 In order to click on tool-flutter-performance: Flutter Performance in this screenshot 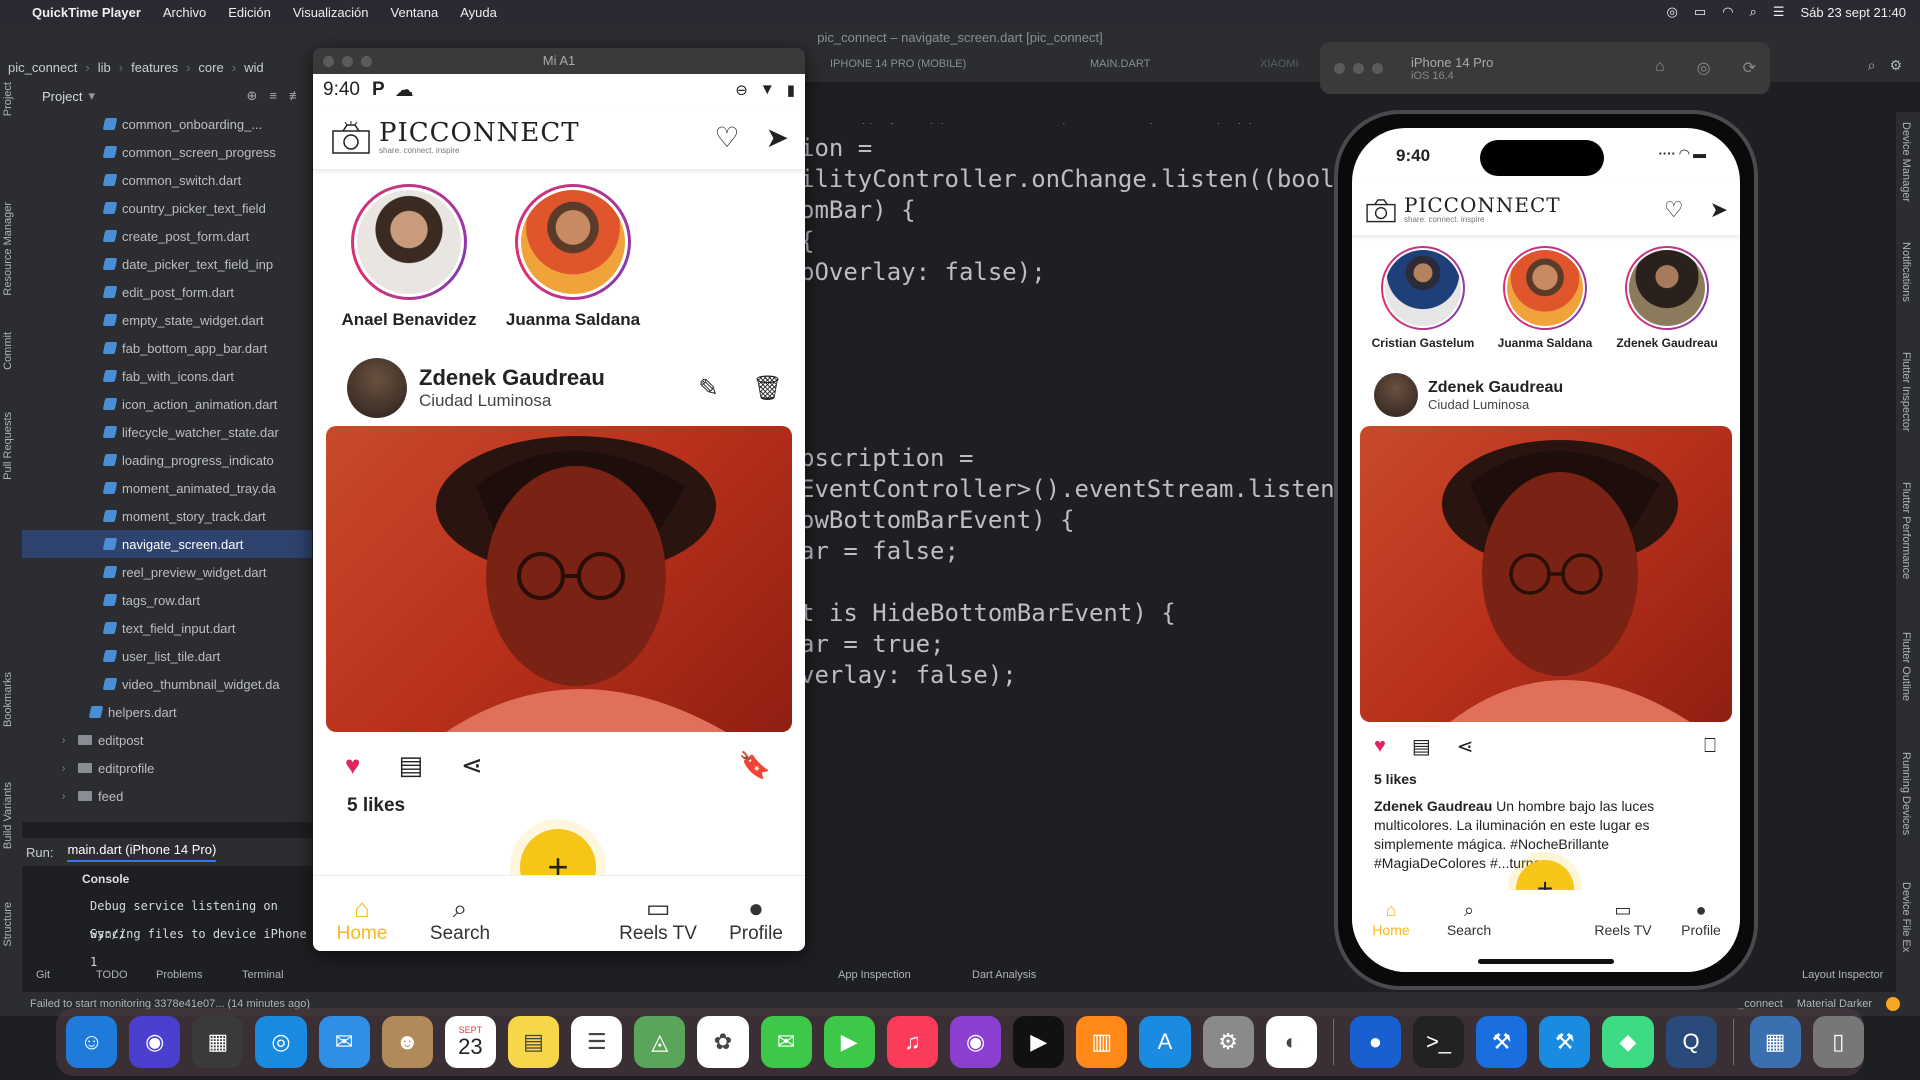, I will do `click(1906, 530)`.